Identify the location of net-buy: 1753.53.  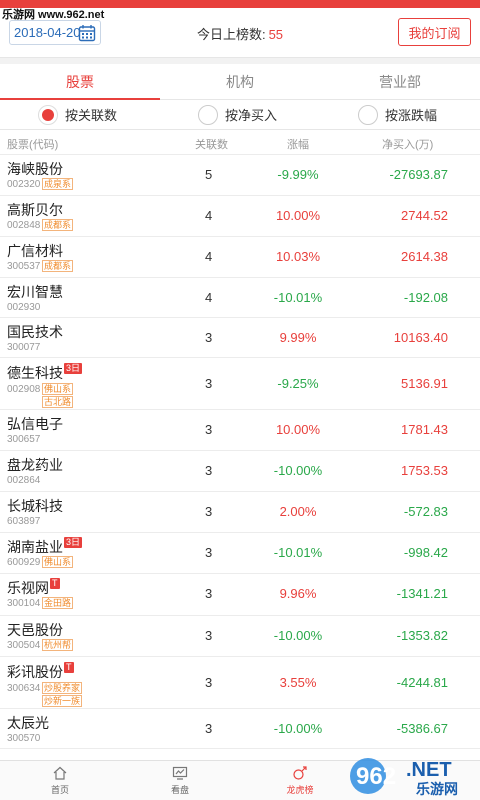
(424, 470).